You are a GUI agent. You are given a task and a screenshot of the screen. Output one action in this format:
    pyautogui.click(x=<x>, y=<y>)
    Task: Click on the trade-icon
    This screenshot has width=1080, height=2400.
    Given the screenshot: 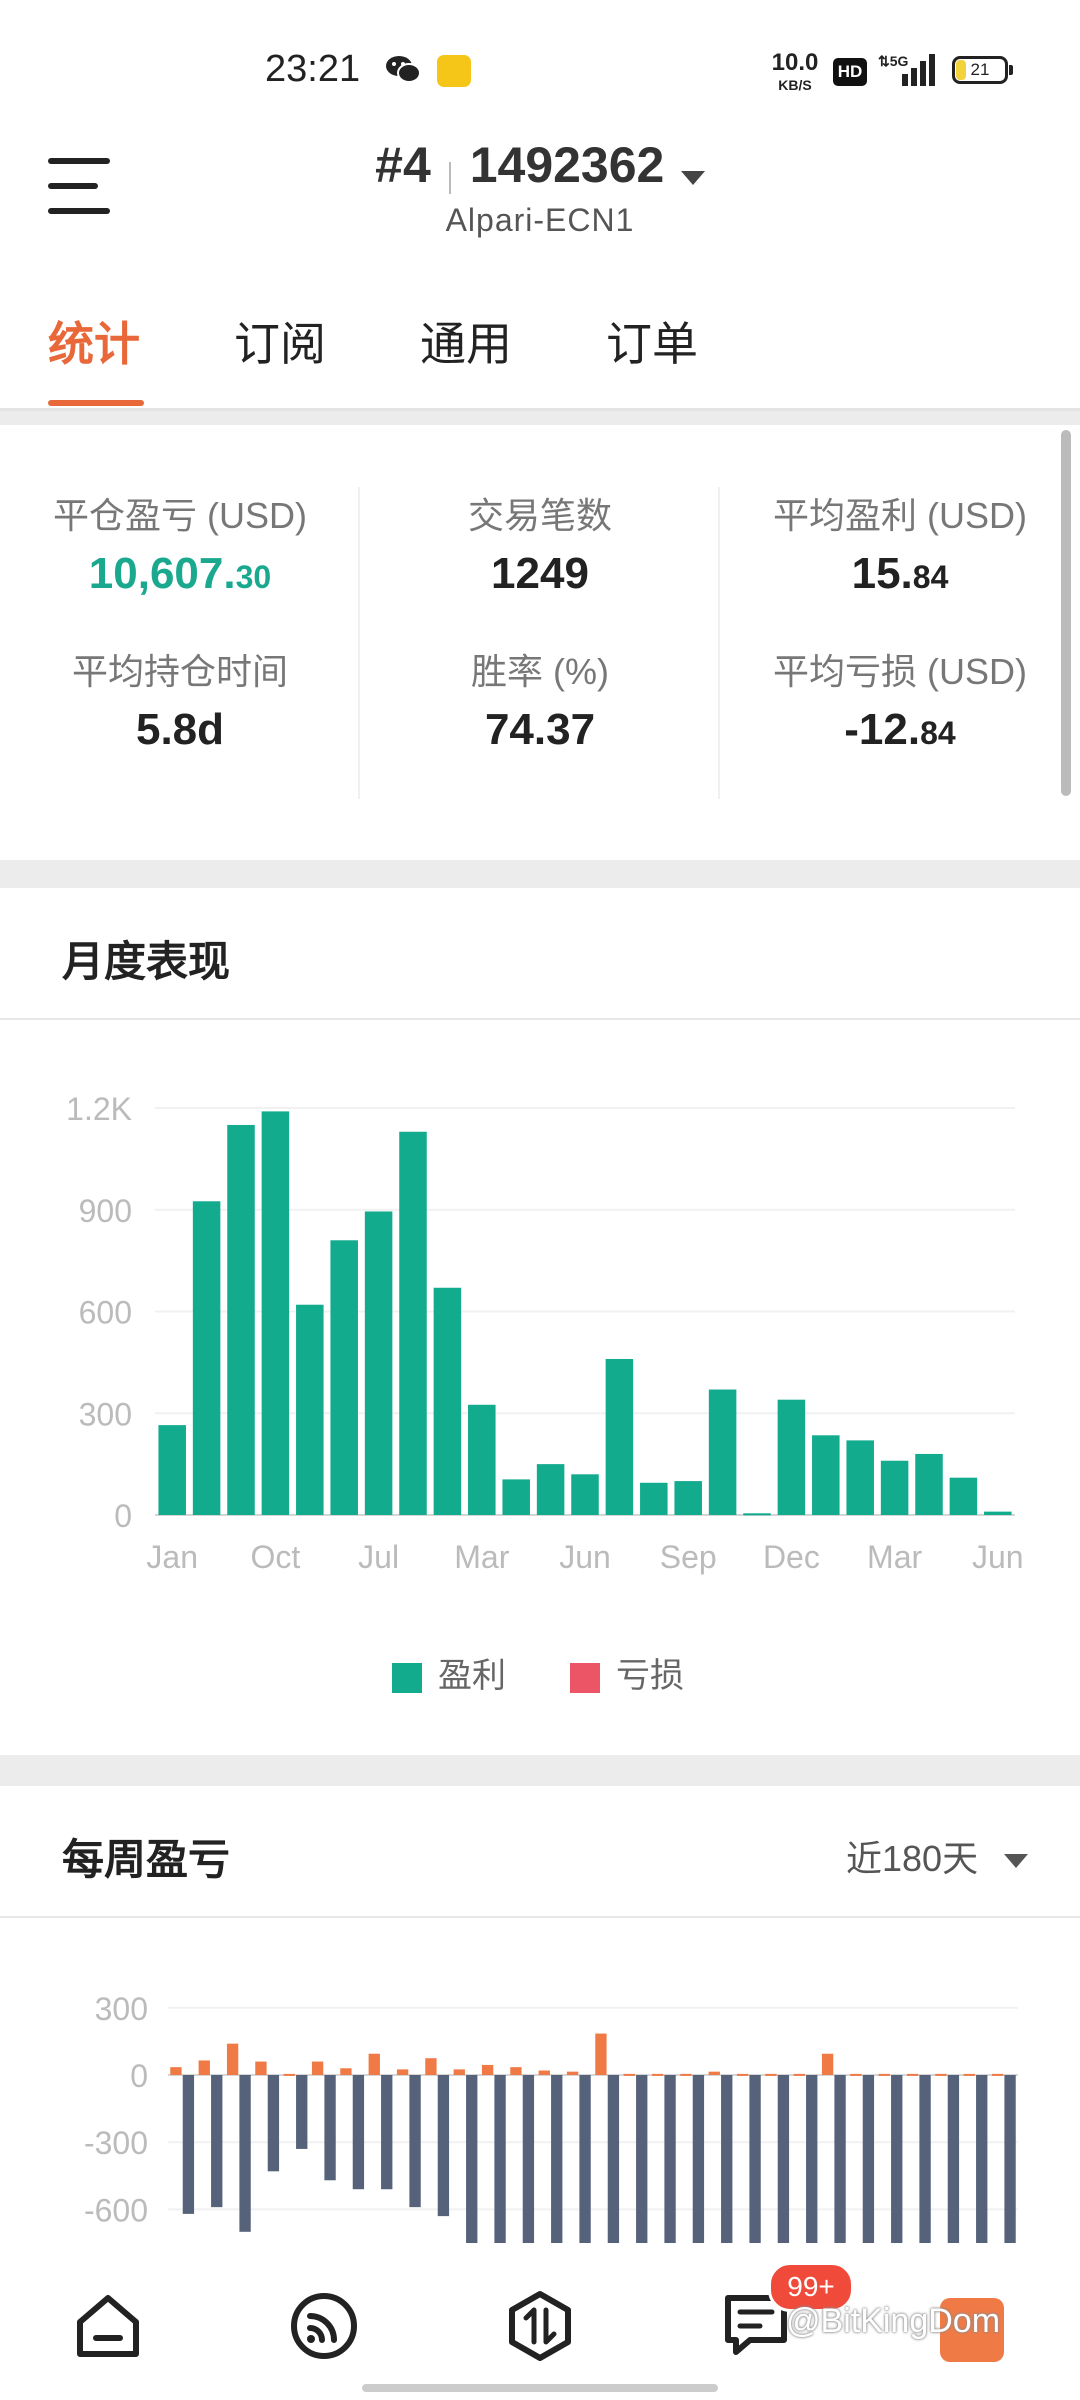 What is the action you would take?
    pyautogui.click(x=540, y=2326)
    